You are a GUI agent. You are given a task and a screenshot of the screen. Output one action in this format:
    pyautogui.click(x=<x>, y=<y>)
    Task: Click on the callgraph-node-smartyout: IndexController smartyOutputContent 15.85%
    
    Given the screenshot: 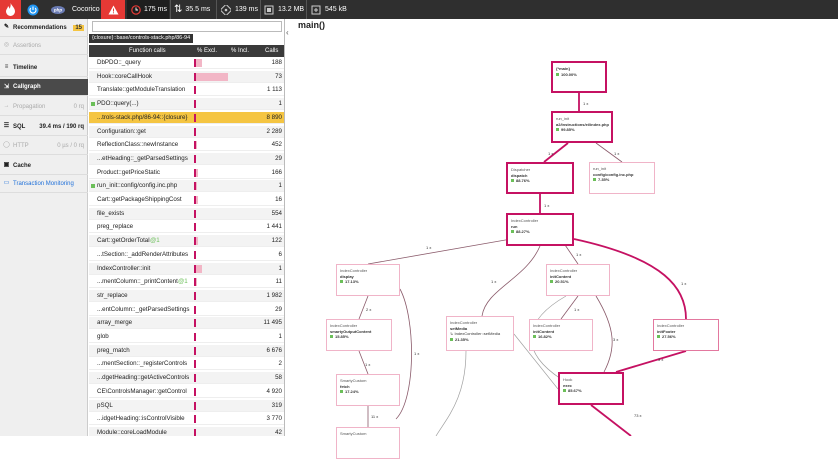 What is the action you would take?
    pyautogui.click(x=359, y=335)
    